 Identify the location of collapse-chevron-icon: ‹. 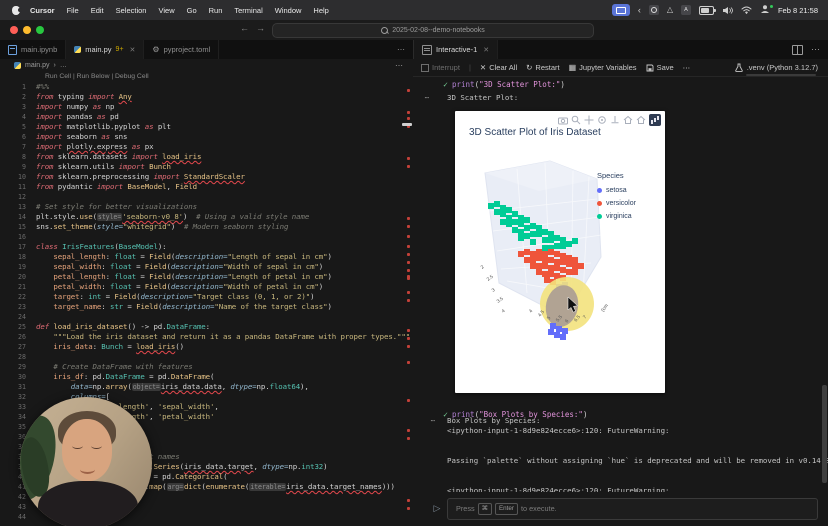
(639, 10).